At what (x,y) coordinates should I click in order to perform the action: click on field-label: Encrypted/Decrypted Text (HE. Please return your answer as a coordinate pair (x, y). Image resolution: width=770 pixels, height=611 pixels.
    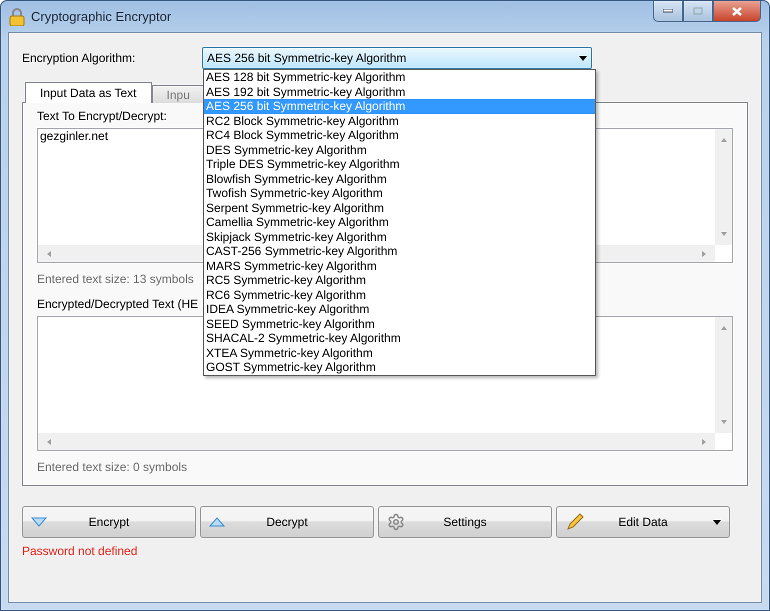
    Looking at the image, I should click on (117, 304).